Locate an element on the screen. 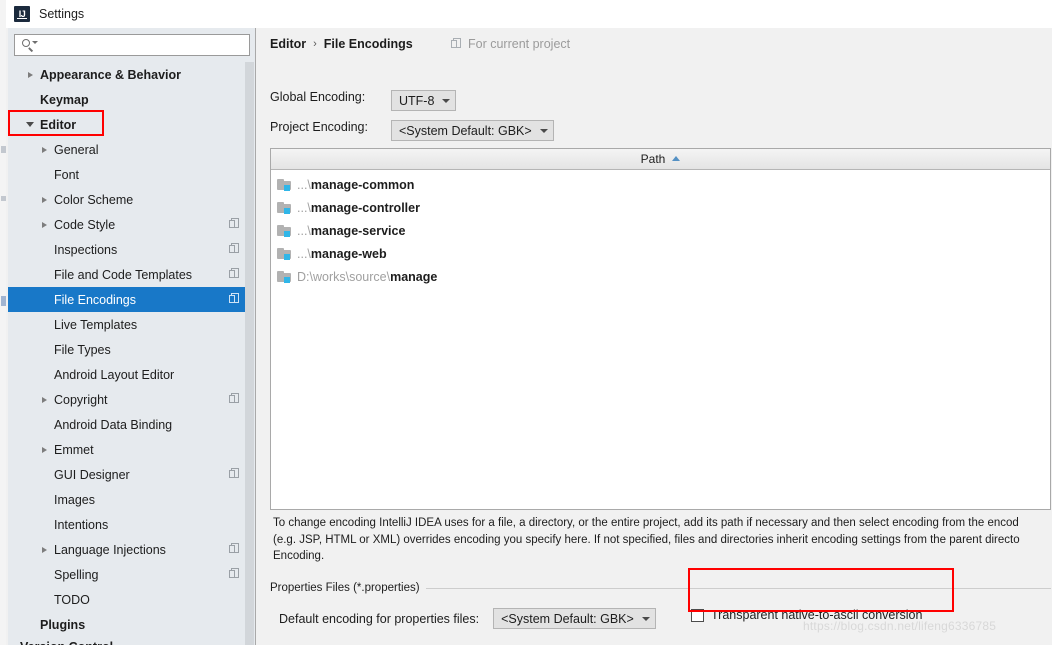  sort-ascending-icon is located at coordinates (676, 158).